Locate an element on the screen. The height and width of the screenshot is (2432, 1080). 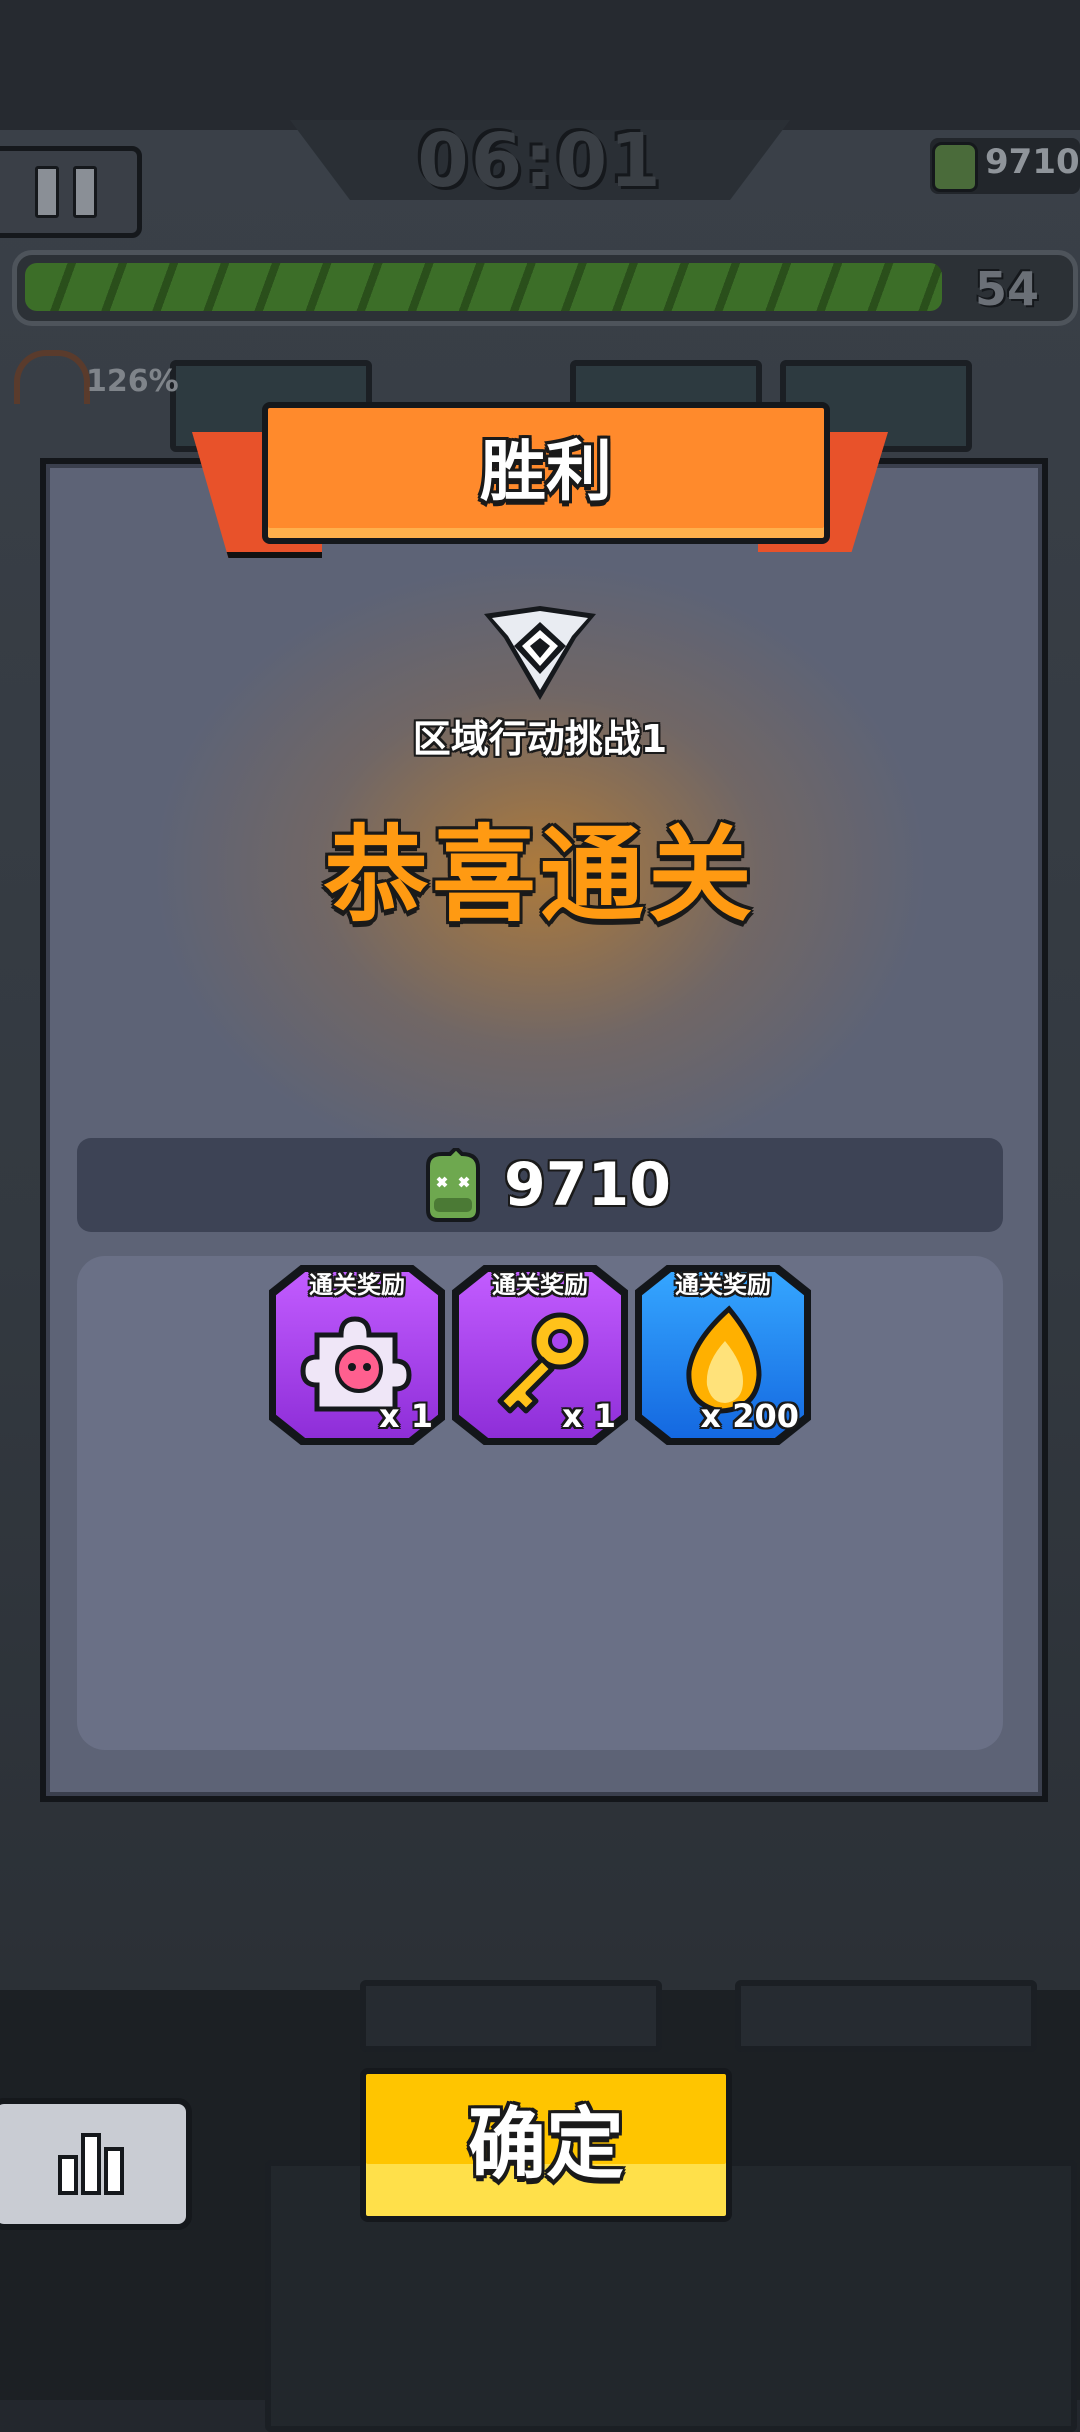
reward-item: 通关奖励 x 200 is located at coordinates (723, 1355).